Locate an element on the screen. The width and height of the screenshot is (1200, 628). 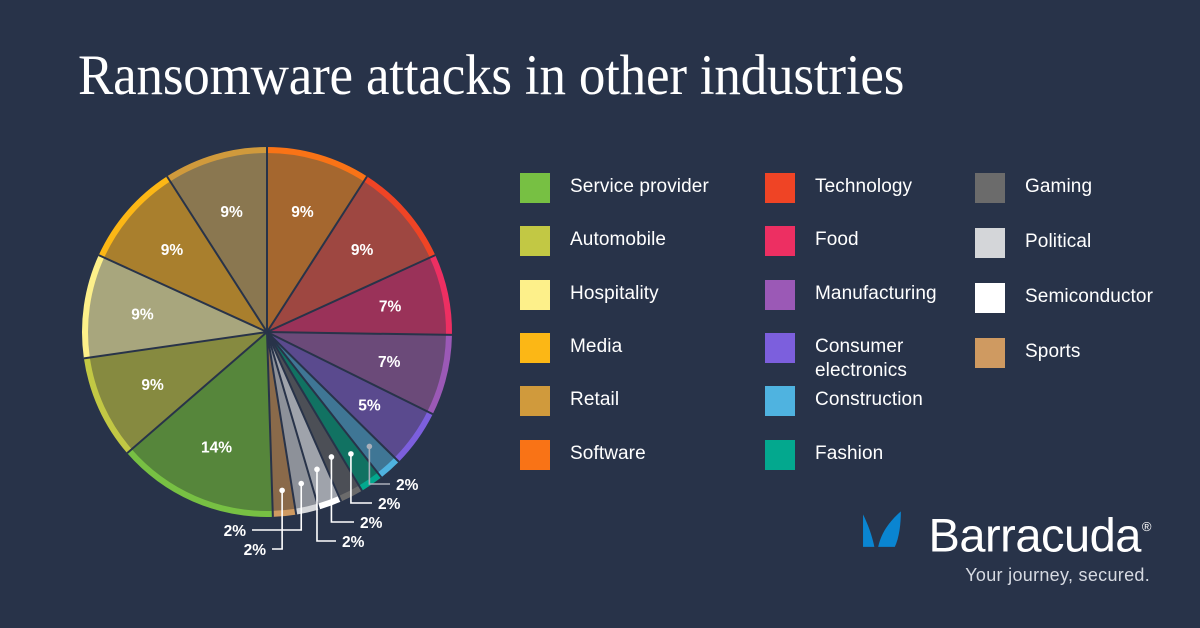
legend-item-automobile: Automobile is located at coordinates (642, 251).